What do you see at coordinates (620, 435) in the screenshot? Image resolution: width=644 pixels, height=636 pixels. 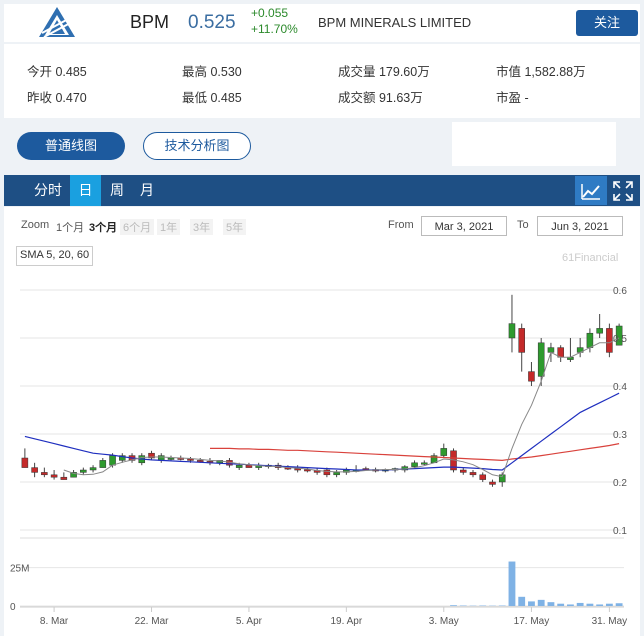 I see `y-tick-label: 0.3` at bounding box center [620, 435].